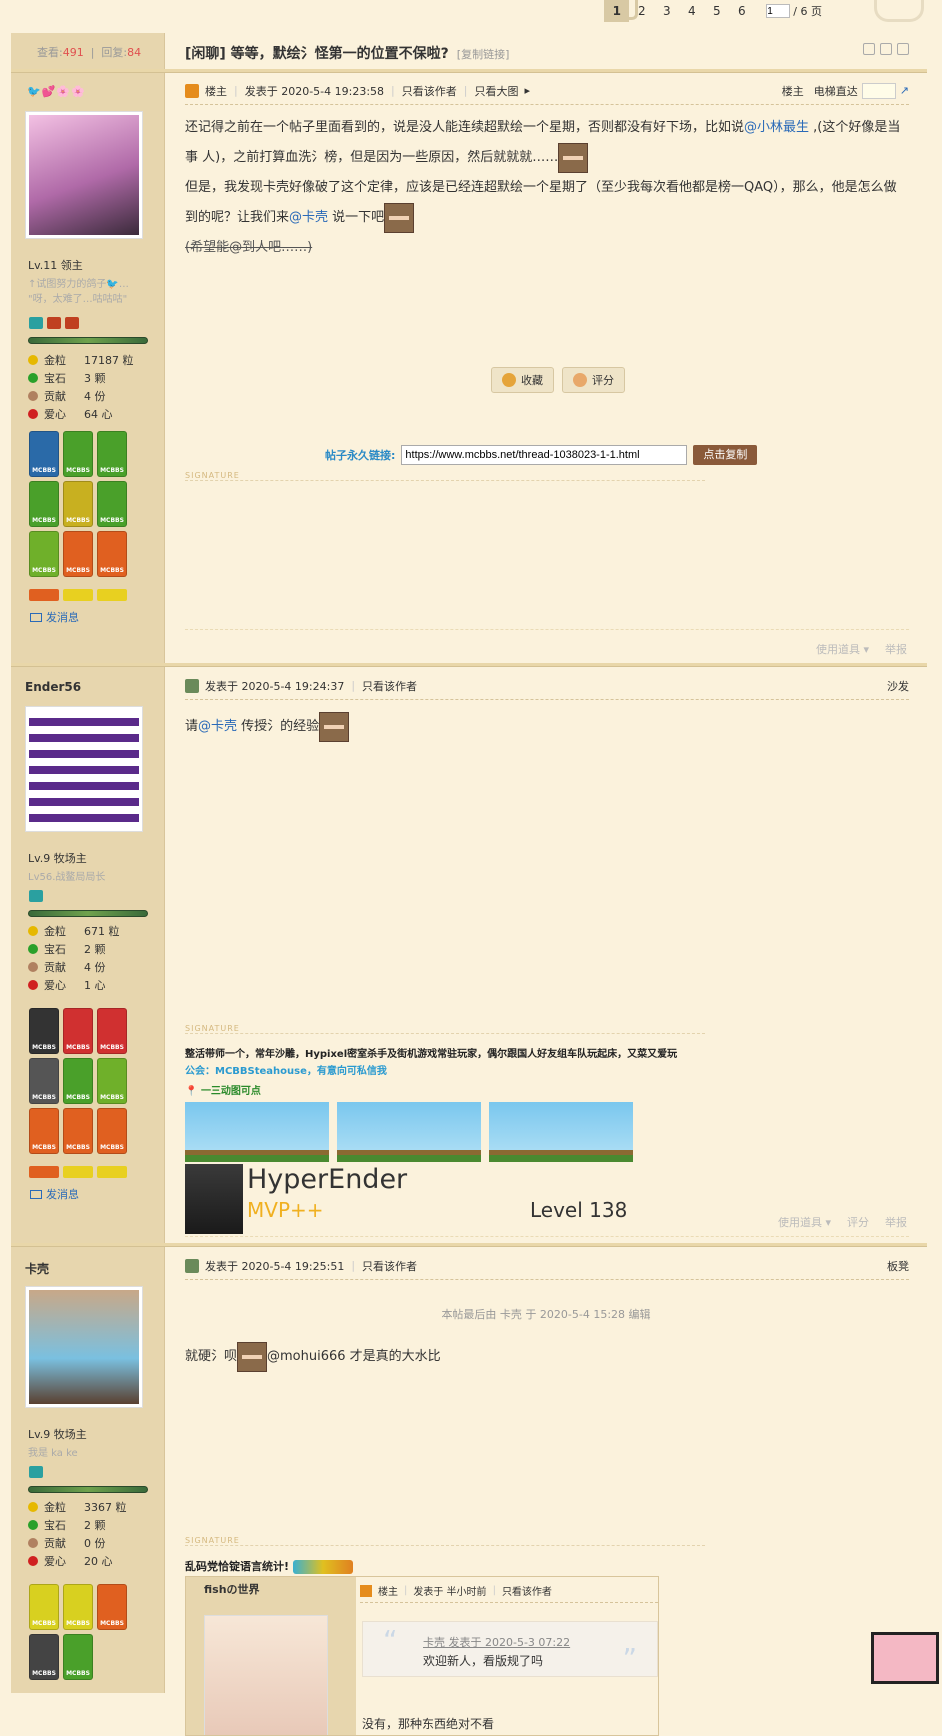 This screenshot has height=1736, width=942. I want to click on player-skin, so click(214, 1199).